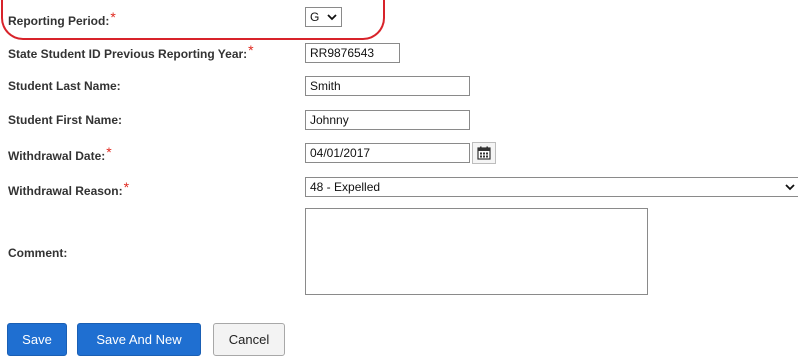 Image resolution: width=799 pixels, height=358 pixels. I want to click on reporting-period-select: G, so click(323, 17).